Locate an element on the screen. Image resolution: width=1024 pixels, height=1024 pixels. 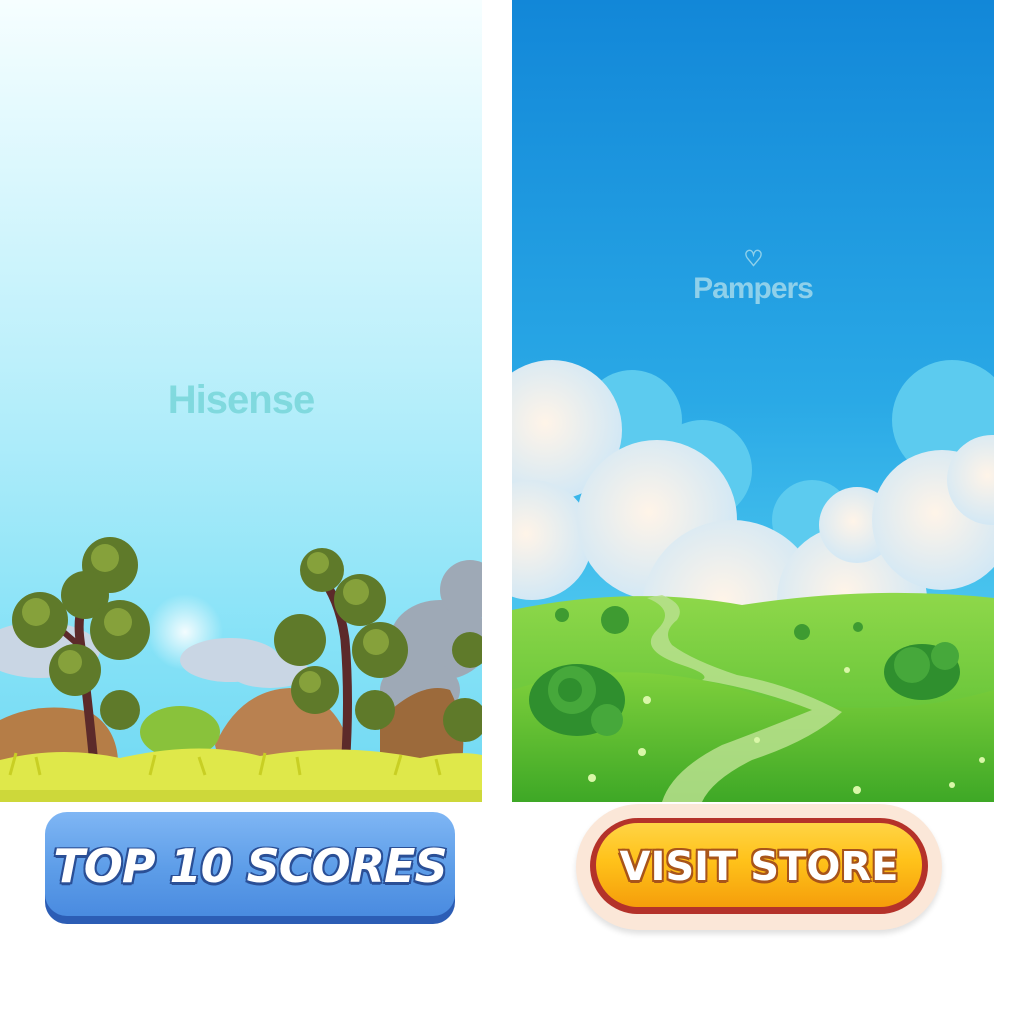
top-scores-label: TOP 10 SCORES is located at coordinates (250, 866).